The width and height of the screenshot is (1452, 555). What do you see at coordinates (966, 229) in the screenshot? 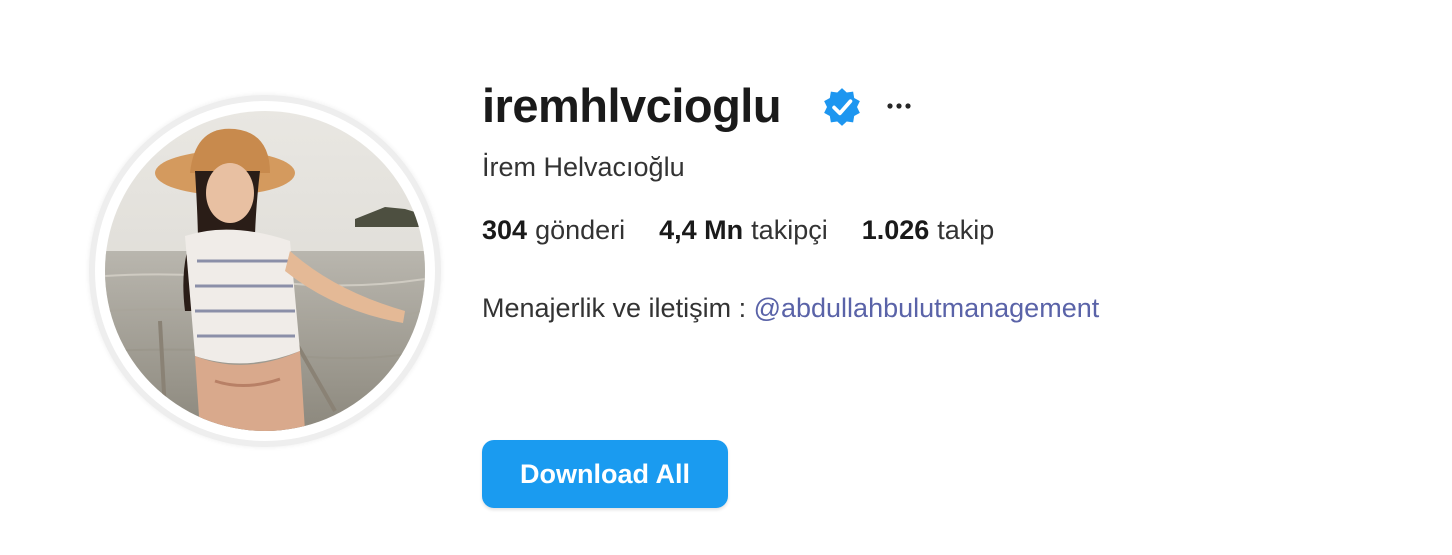
I see `following-label: takip` at bounding box center [966, 229].